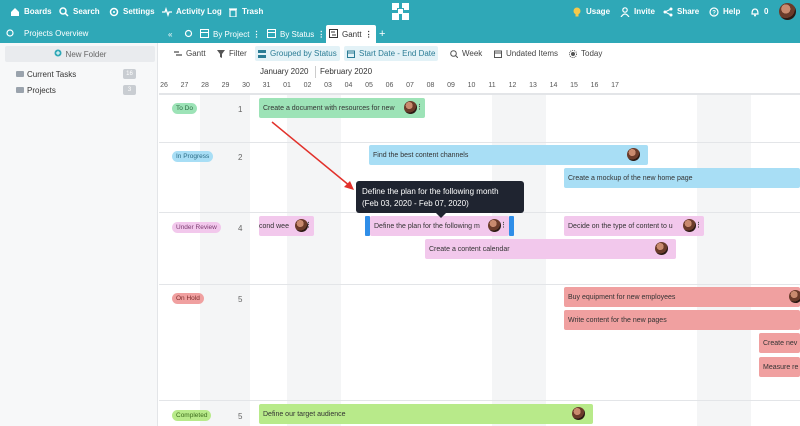 This screenshot has height=426, width=800. Describe the element at coordinates (526, 53) in the screenshot. I see `undated-items-button: Undated Items` at that location.